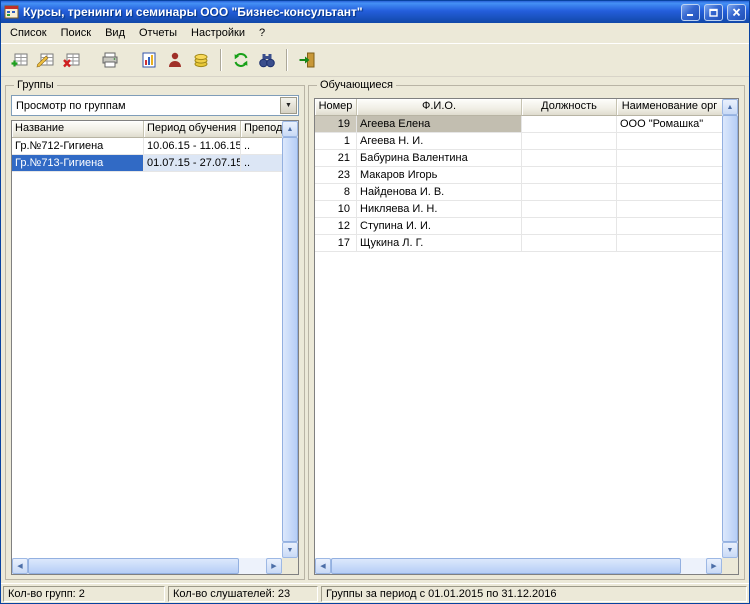  I want to click on students-horizontal-scrollbar: ◀ ▶, so click(518, 566).